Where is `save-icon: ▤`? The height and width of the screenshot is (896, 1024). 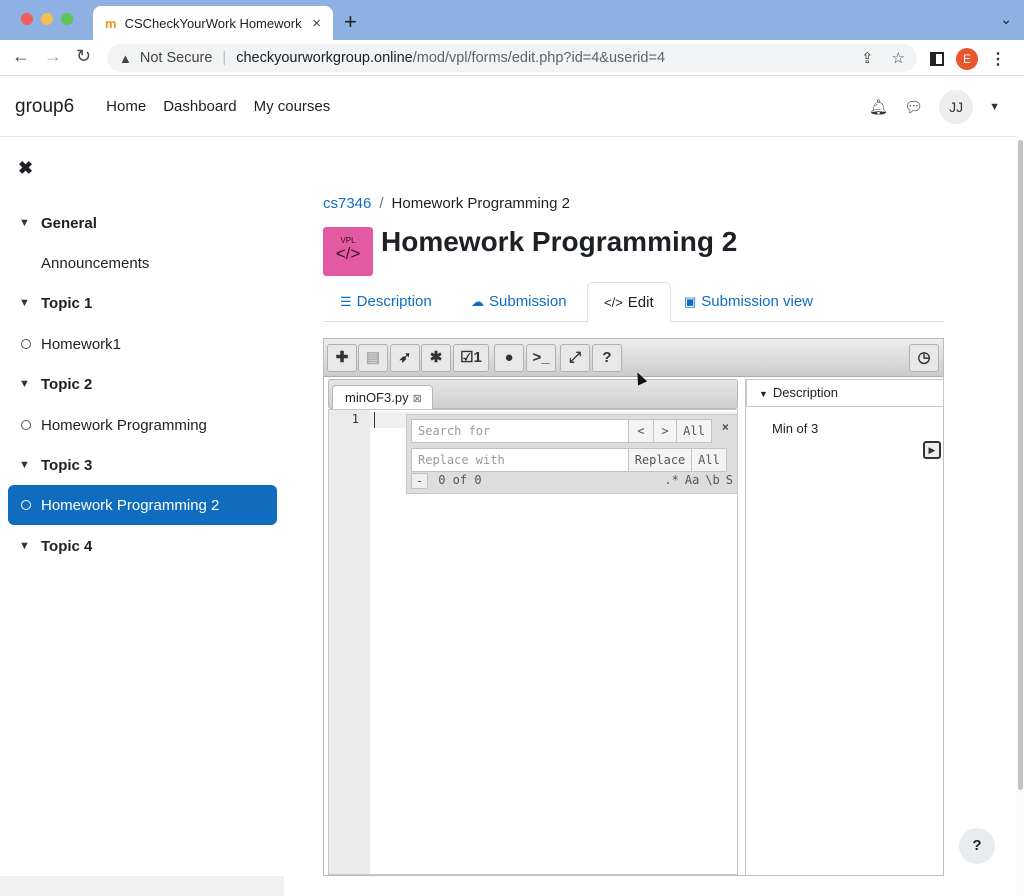 save-icon: ▤ is located at coordinates (373, 358).